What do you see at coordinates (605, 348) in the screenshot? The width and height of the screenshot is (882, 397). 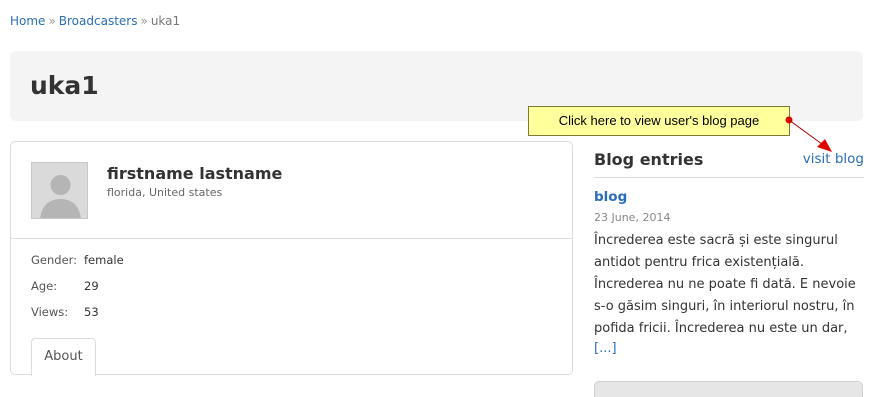 I see `blog-entry-read-more-link: [...]` at bounding box center [605, 348].